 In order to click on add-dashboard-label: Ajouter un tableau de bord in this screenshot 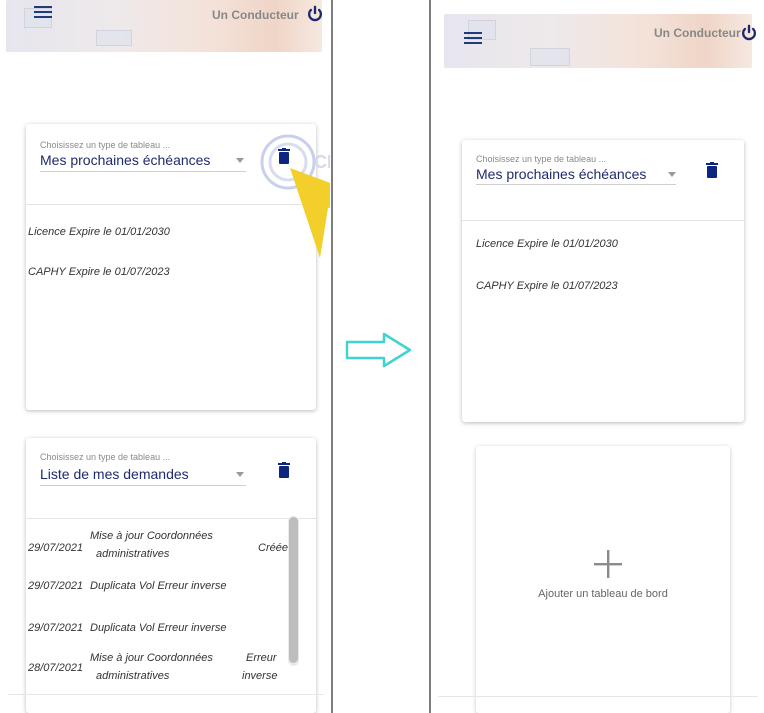, I will do `click(603, 594)`.